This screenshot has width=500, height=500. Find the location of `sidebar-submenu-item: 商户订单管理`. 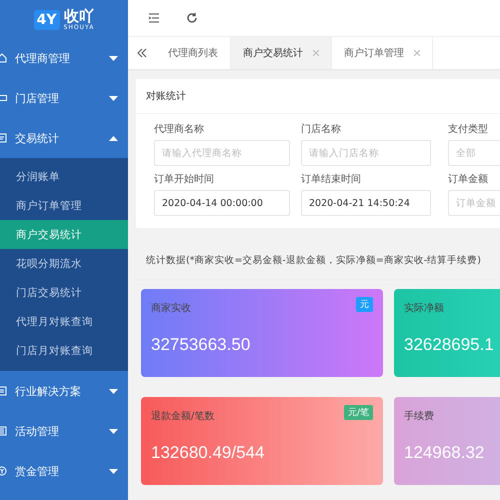

sidebar-submenu-item: 商户订单管理 is located at coordinates (64, 205).